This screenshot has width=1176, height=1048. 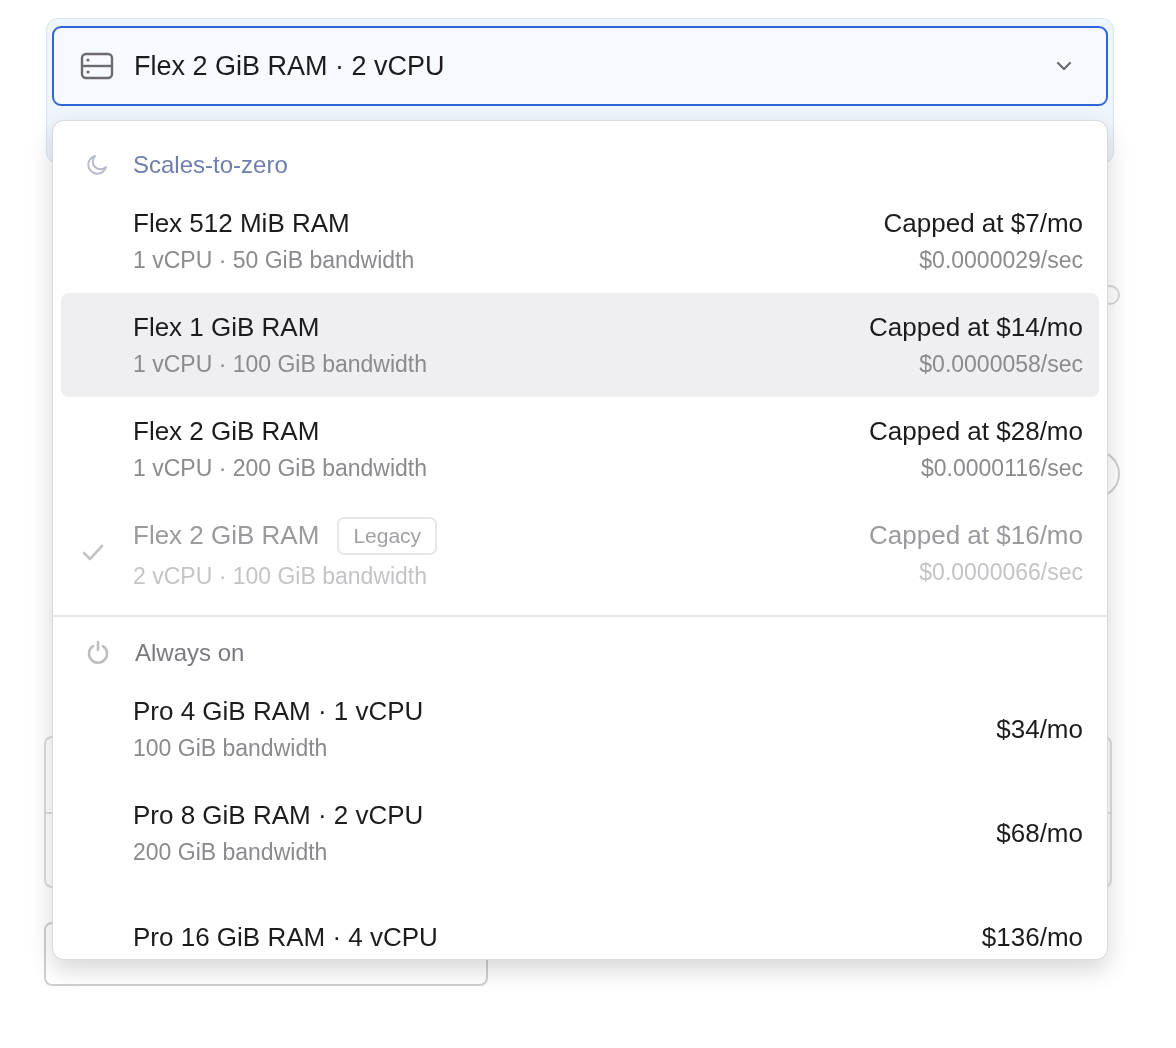 I want to click on plan-details: 200 GiB bandwidth, so click(x=231, y=852).